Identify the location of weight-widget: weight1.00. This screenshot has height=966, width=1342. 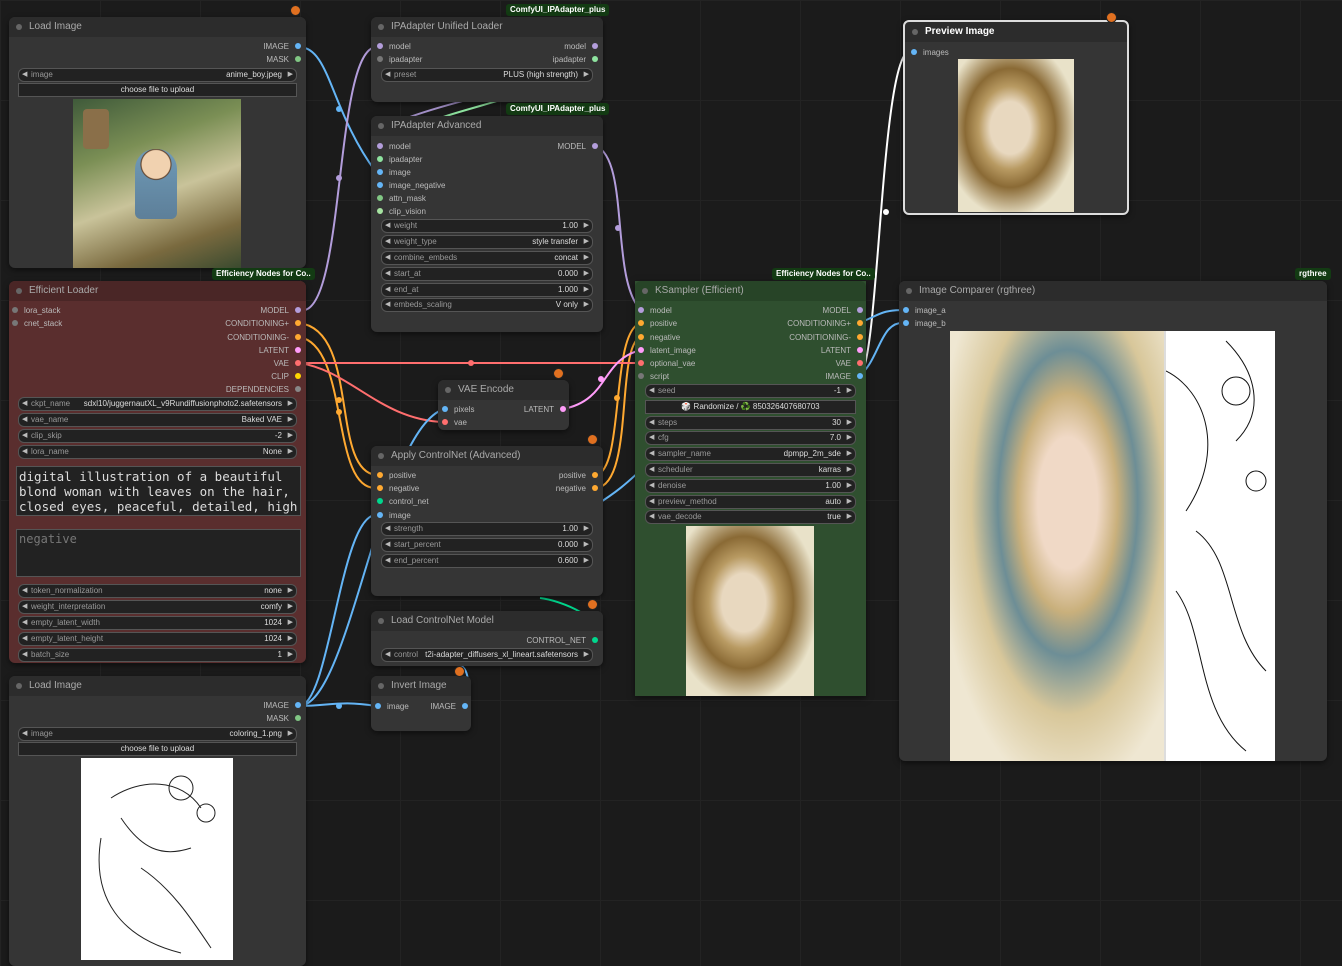
(487, 226).